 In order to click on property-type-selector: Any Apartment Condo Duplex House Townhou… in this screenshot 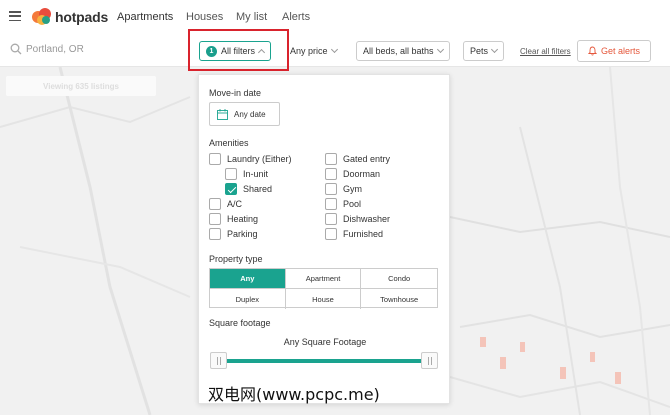, I will do `click(323, 288)`.